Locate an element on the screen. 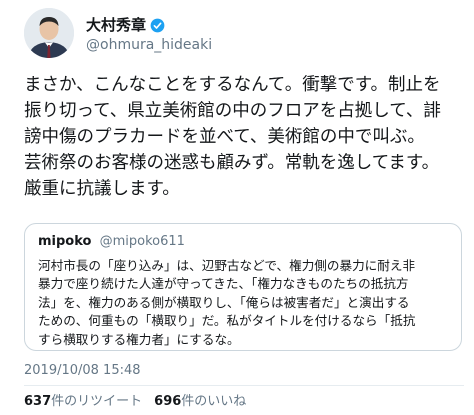 The width and height of the screenshot is (474, 415). avatar is located at coordinates (49, 33).